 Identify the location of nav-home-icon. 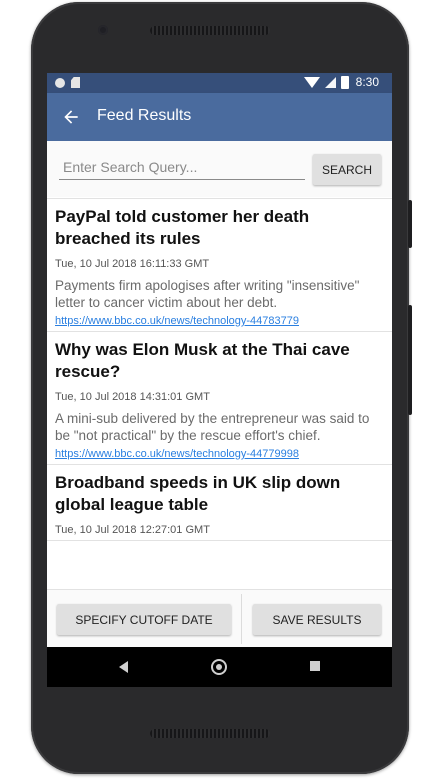
(219, 667).